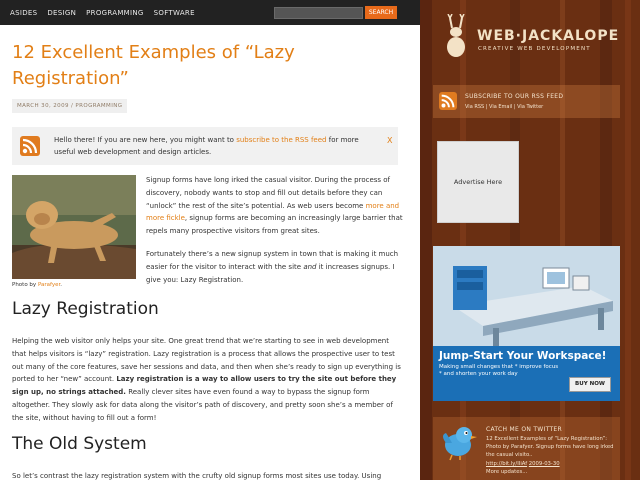 The height and width of the screenshot is (480, 640). Describe the element at coordinates (548, 36) in the screenshot. I see `logo-text: WEB·JACKALOPE` at that location.